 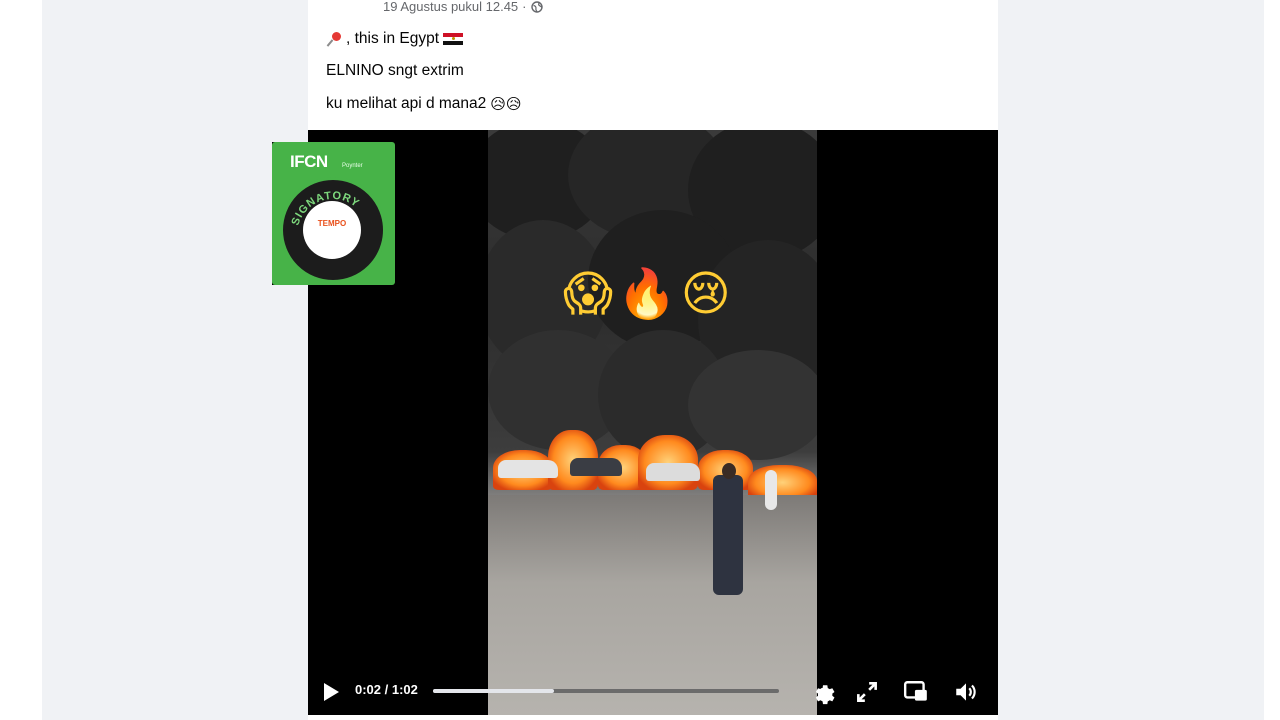 What do you see at coordinates (332, 223) in the screenshot?
I see `tempo-logo: TEMPO` at bounding box center [332, 223].